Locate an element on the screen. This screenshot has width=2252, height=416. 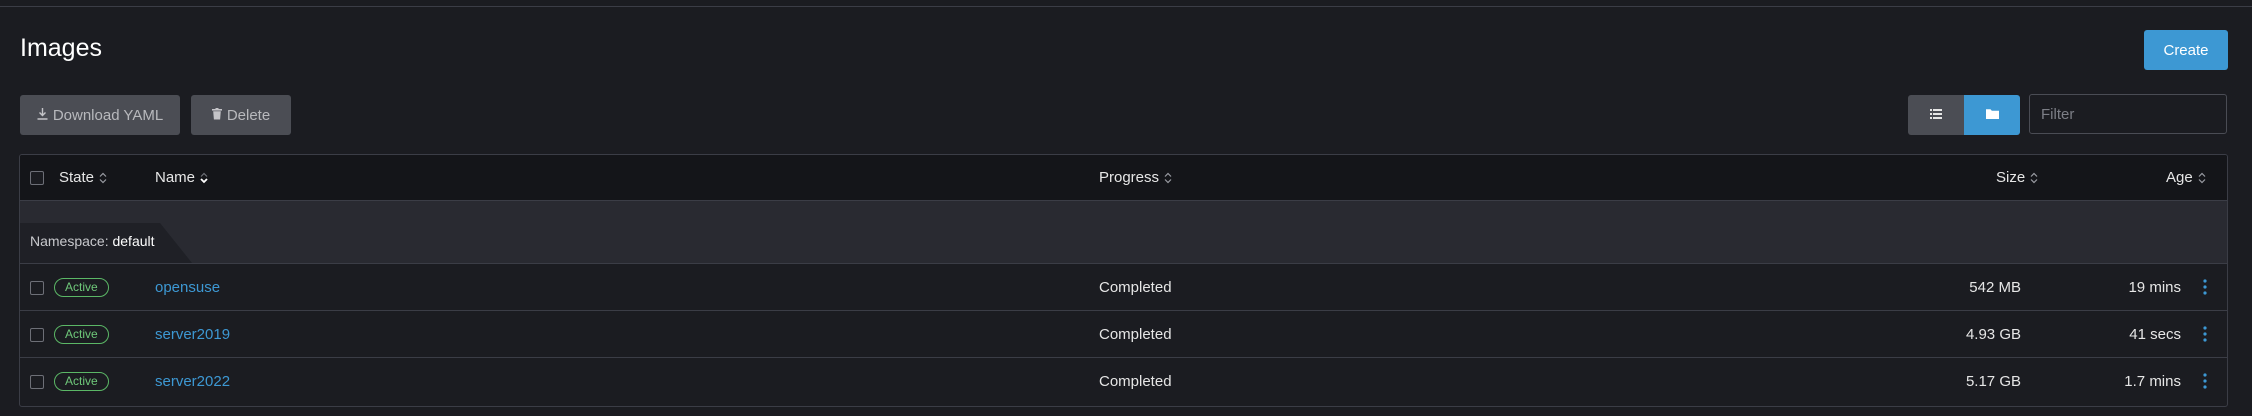
column-header-size: Size is located at coordinates (2017, 177).